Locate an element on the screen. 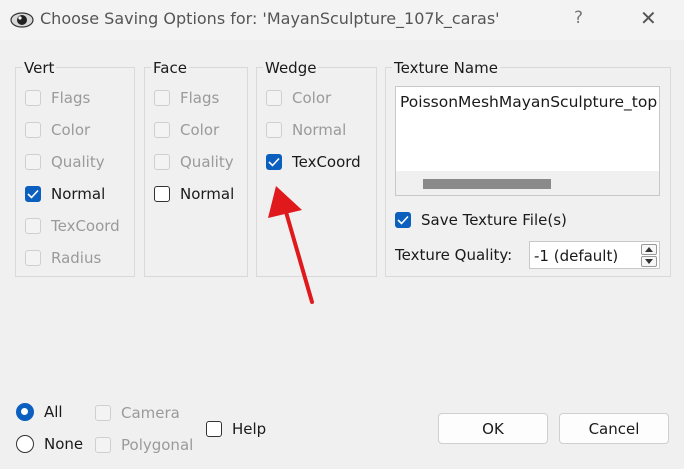  vert-texcoord-checkbox is located at coordinates (33, 226).